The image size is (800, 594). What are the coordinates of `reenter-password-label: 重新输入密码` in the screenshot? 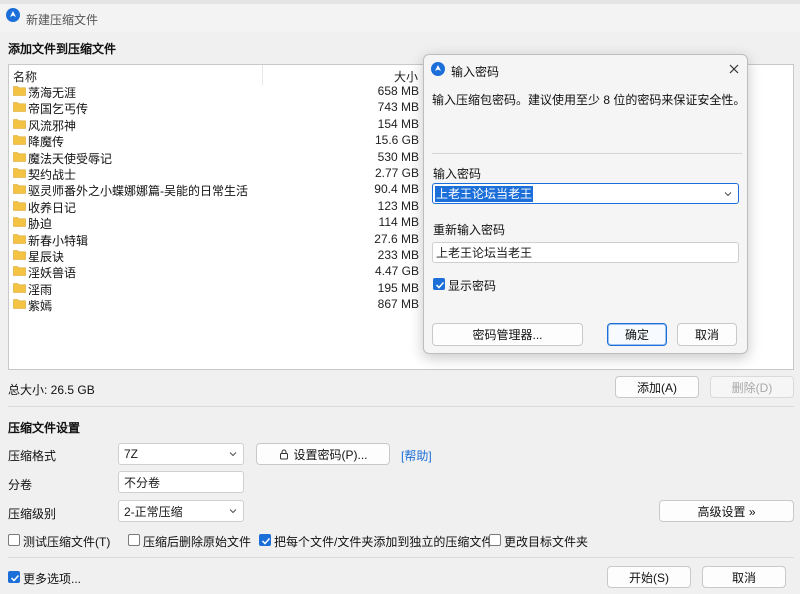 It's located at (469, 230).